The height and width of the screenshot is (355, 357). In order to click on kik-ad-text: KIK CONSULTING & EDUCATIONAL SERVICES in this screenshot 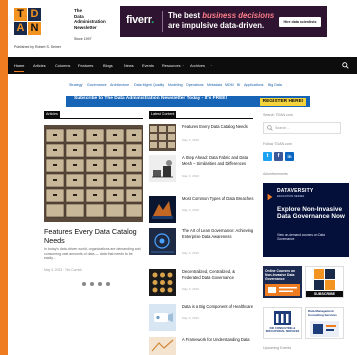, I will do `click(282, 330)`.